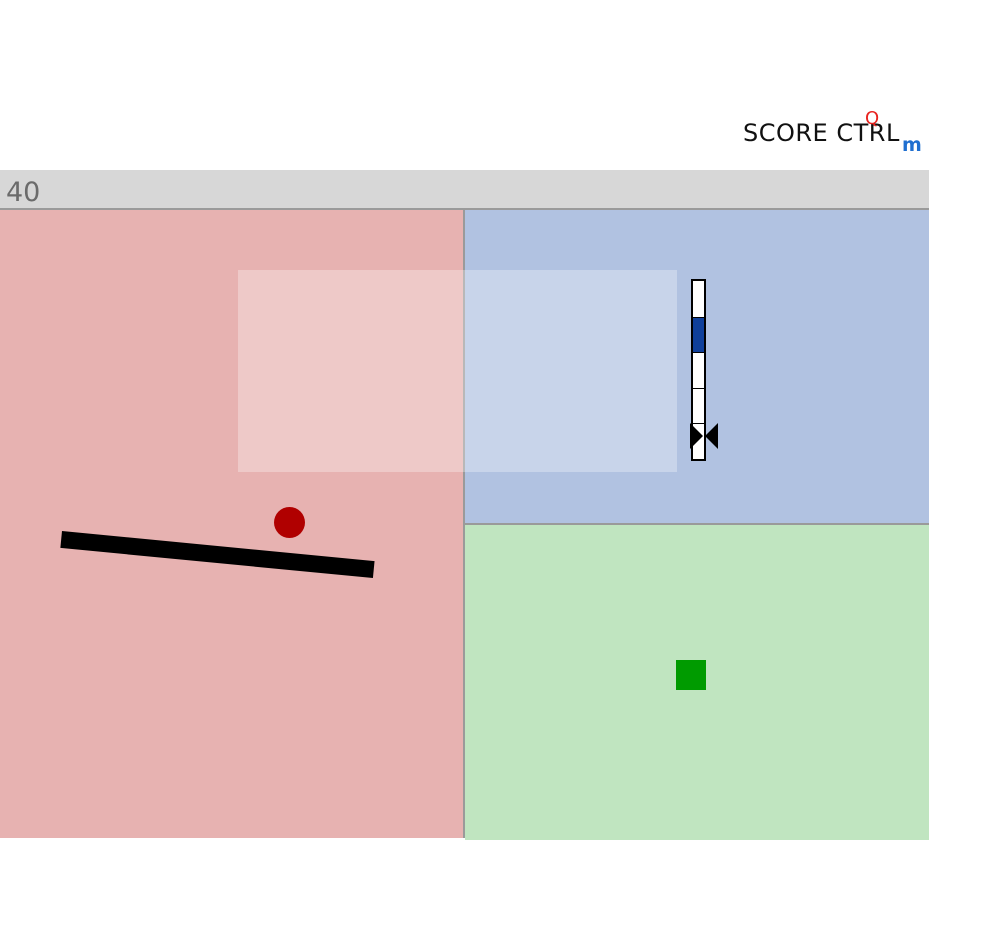 The height and width of the screenshot is (929, 1008). I want to click on score-value: 40, so click(23, 192).